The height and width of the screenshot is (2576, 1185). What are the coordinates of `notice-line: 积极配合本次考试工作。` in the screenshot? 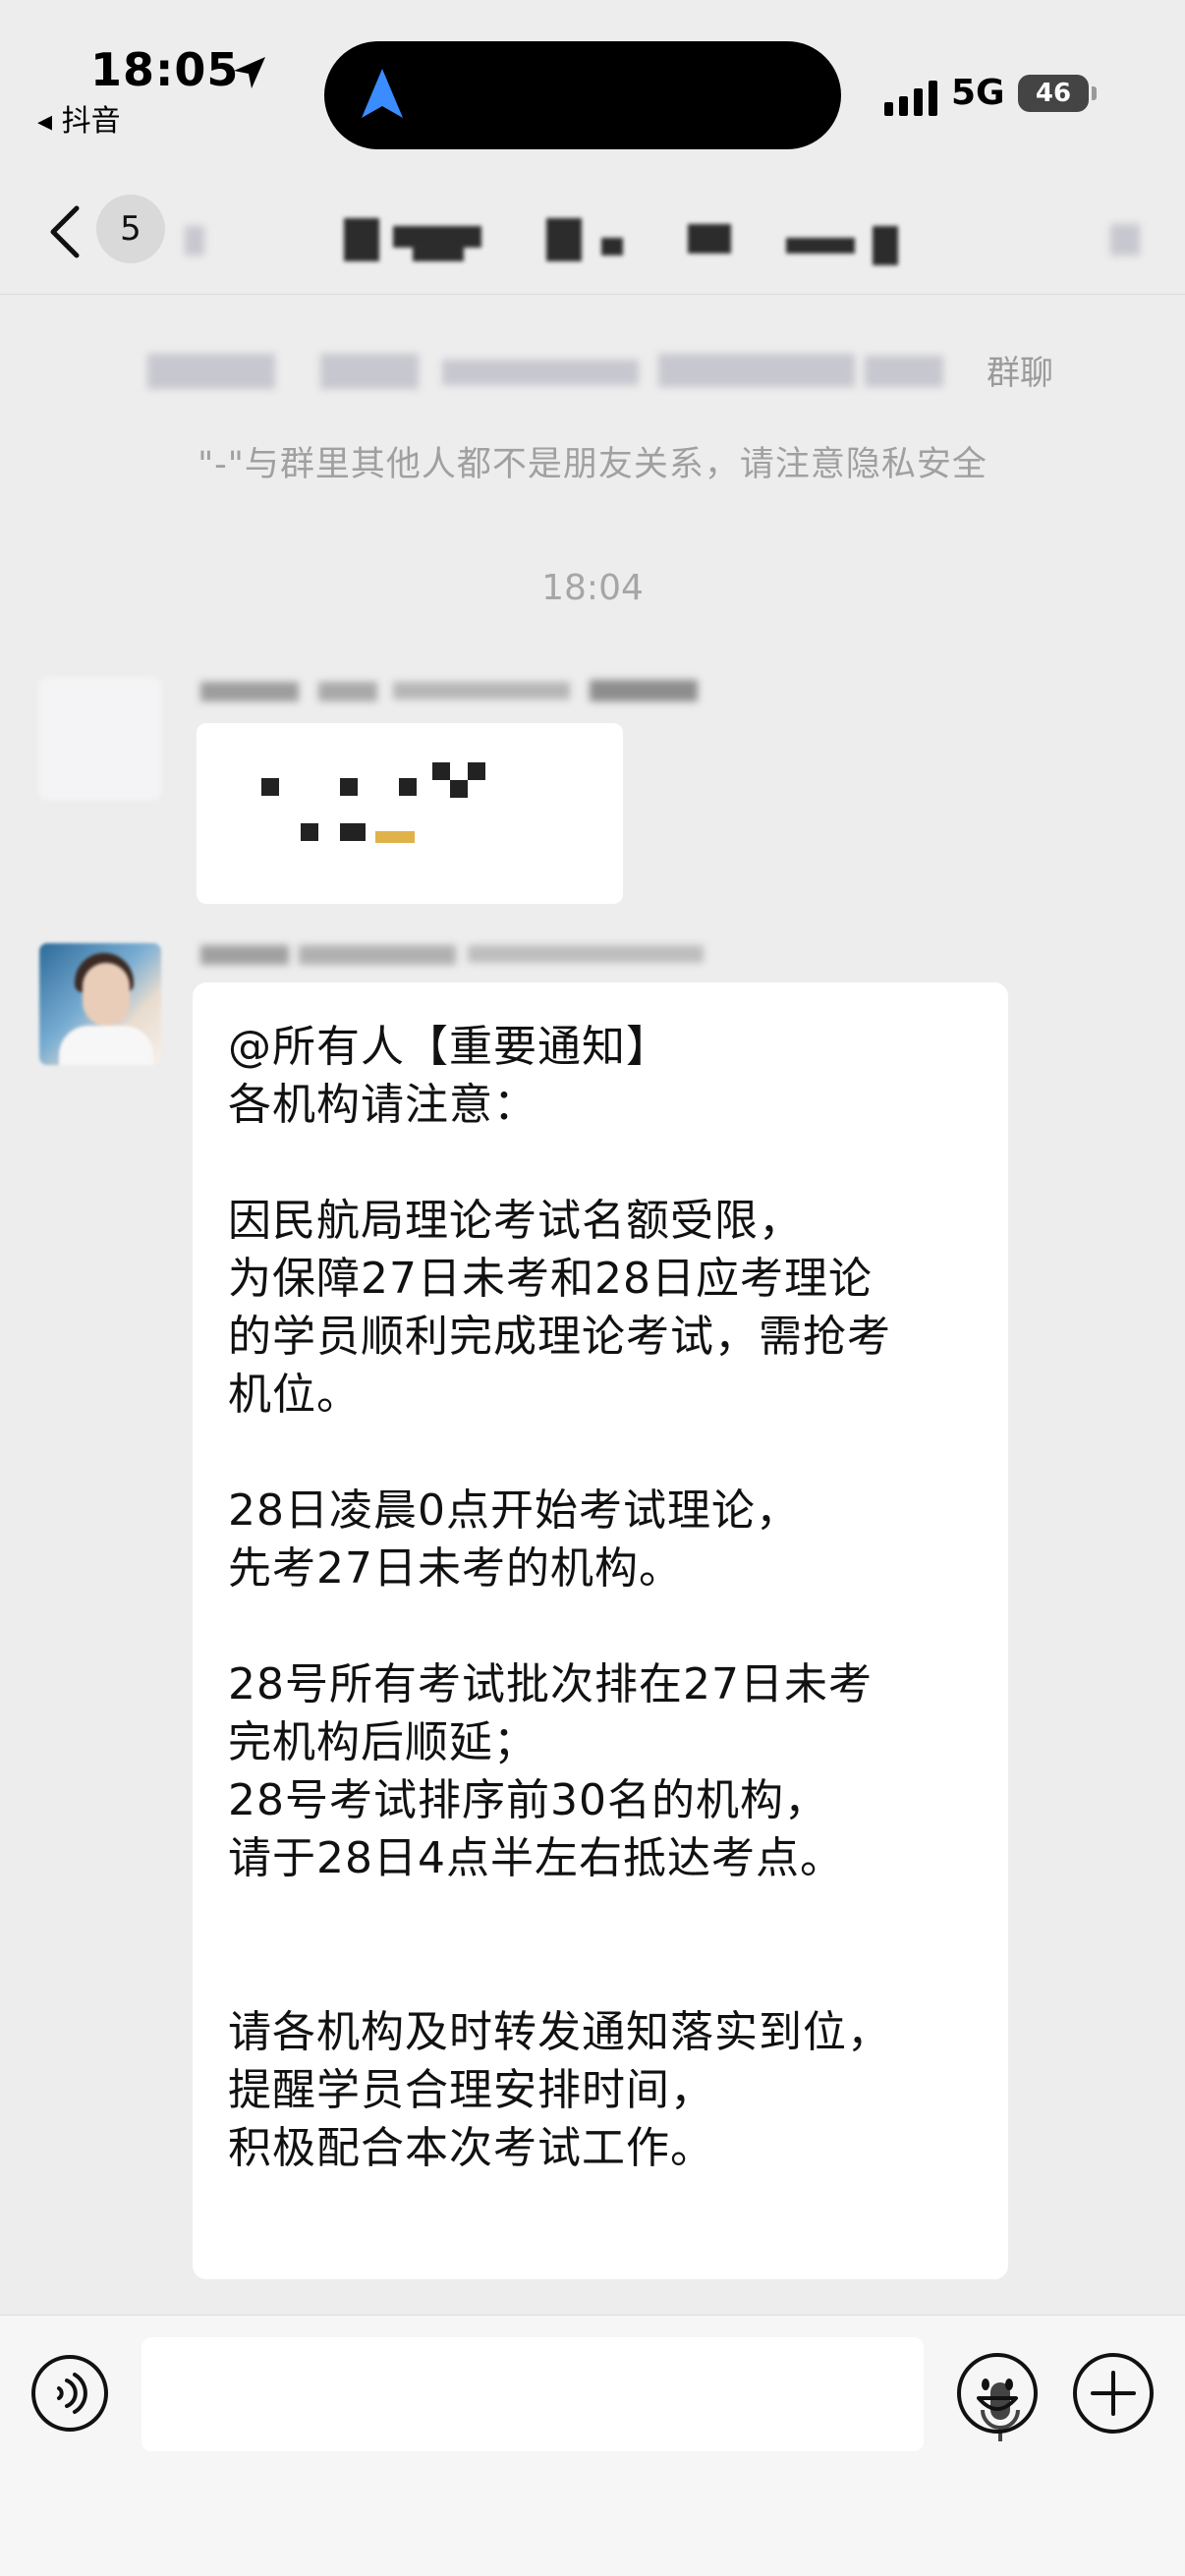 It's located at (471, 2148).